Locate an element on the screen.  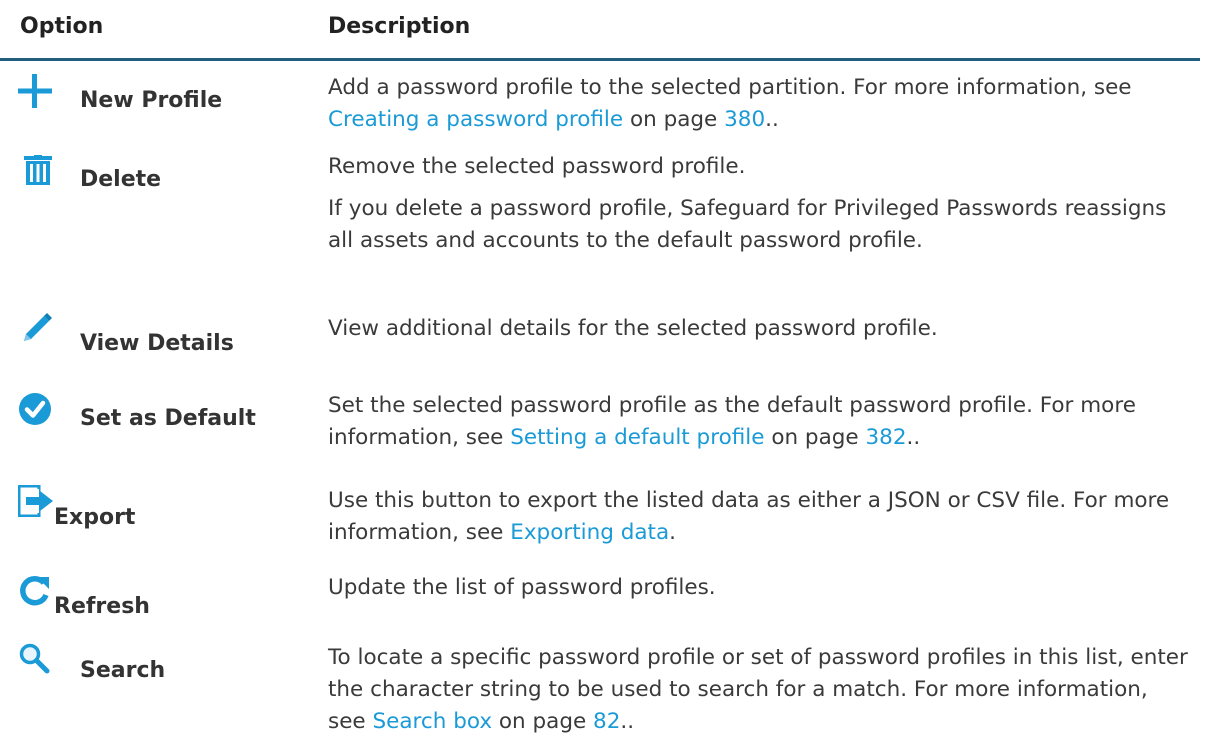
option-label: Refresh is located at coordinates (102, 606).